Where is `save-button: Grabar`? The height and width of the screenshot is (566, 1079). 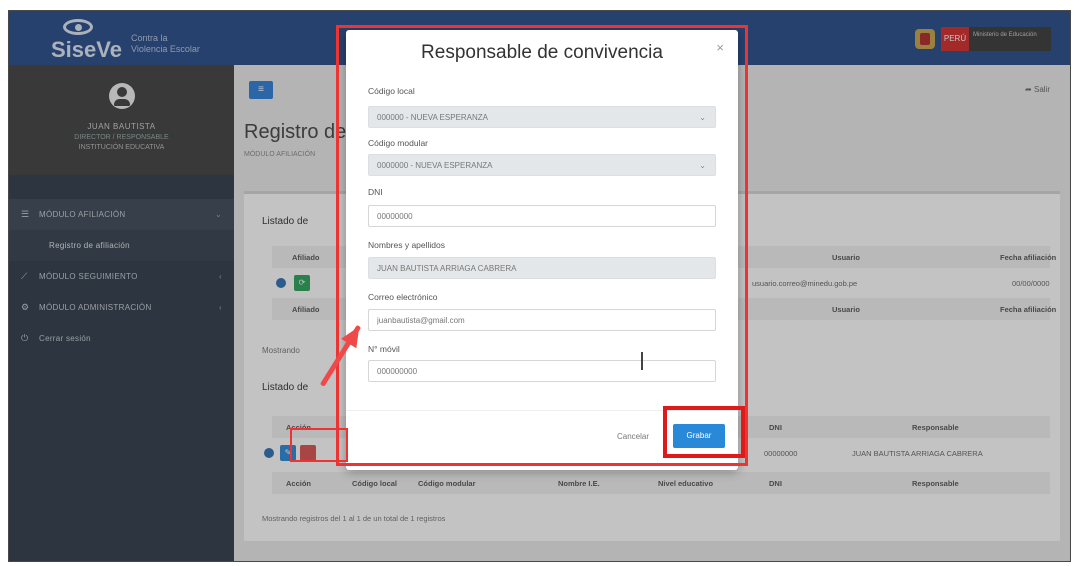
save-button: Grabar is located at coordinates (699, 436).